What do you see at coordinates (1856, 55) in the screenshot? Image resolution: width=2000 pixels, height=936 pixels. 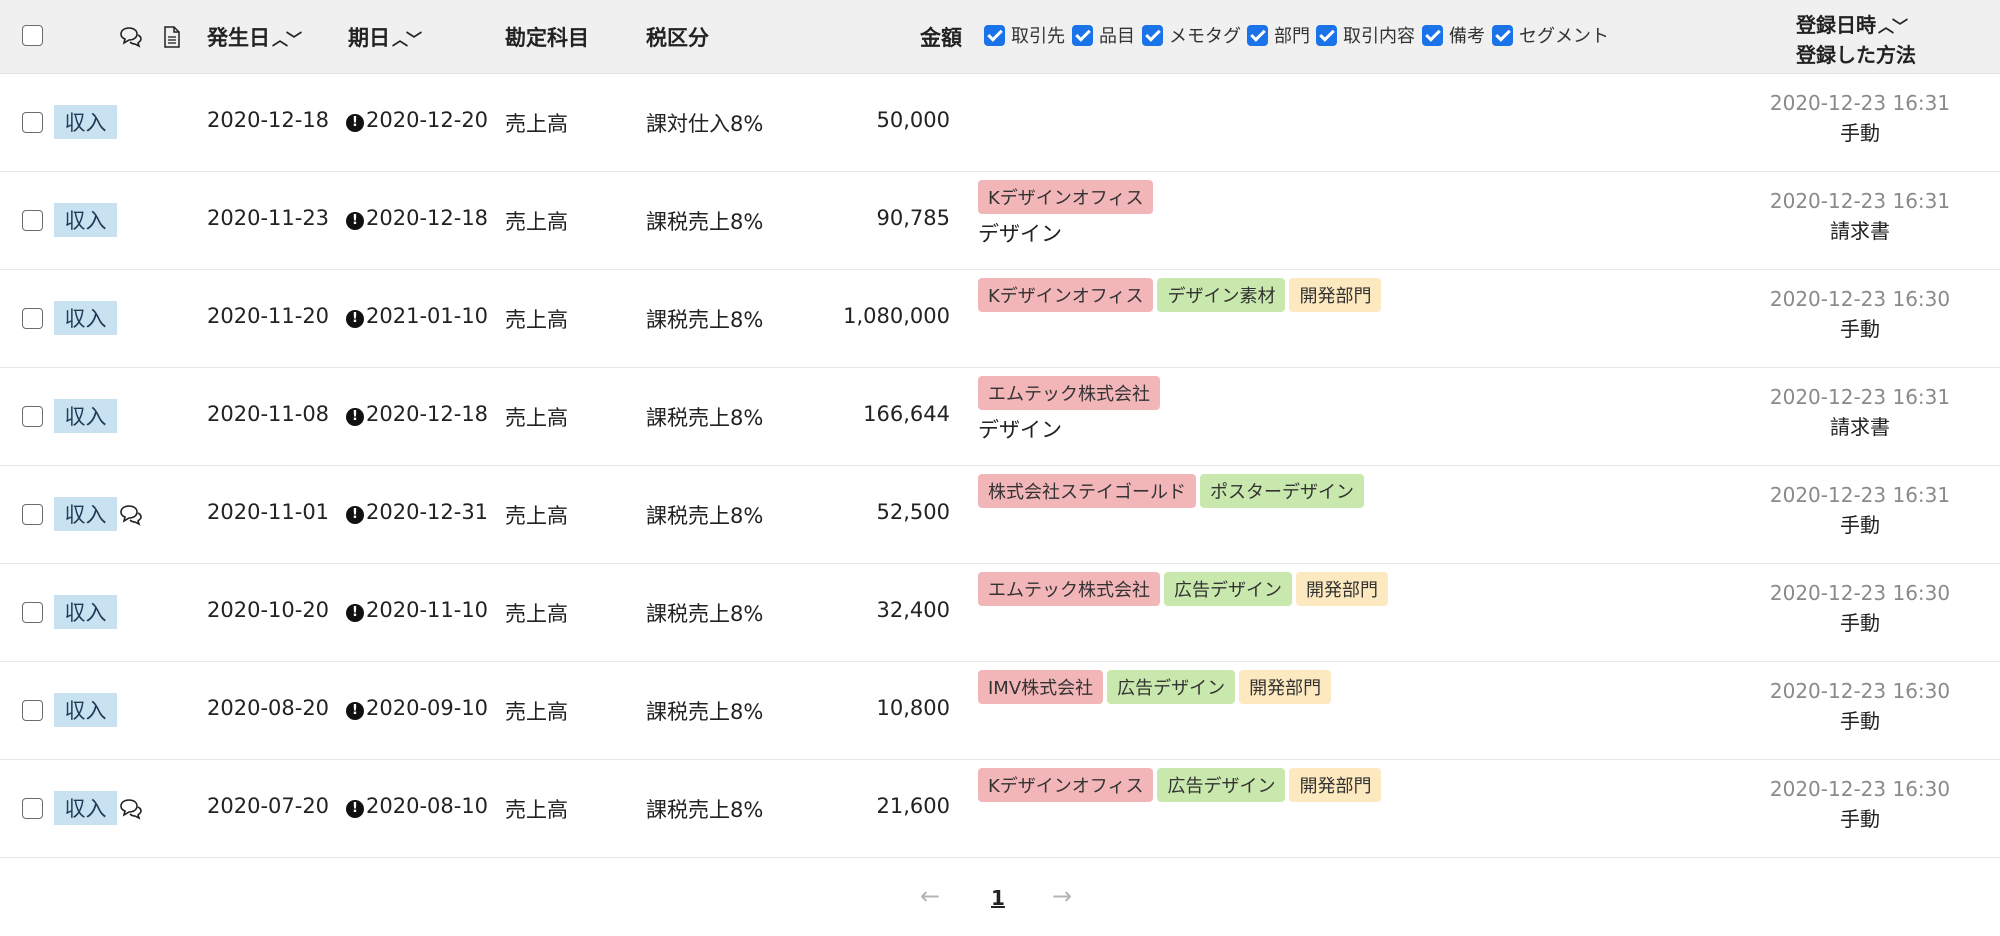 I see `method-header: 登録した方法` at bounding box center [1856, 55].